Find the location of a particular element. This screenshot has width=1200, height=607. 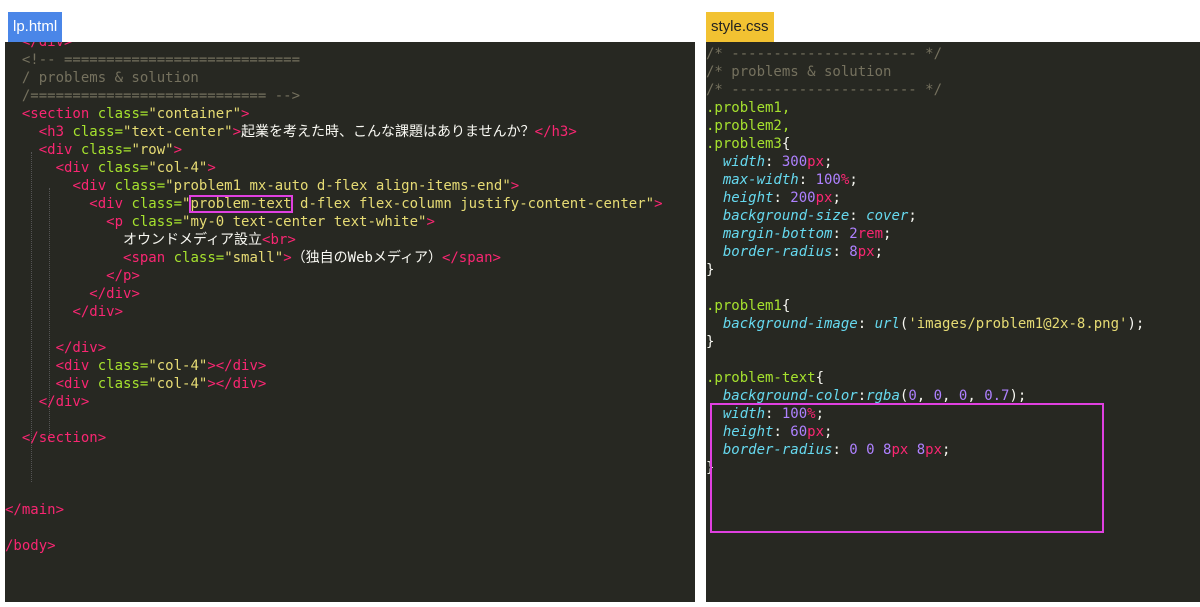

code-token: 'images/problem1@2x-8.png' is located at coordinates (1018, 324).